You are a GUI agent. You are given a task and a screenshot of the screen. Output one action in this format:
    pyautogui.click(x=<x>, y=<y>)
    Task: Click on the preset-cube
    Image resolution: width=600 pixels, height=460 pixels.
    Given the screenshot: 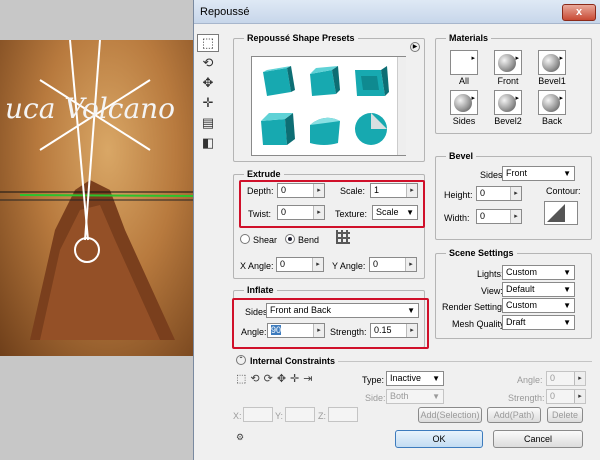 What is the action you would take?
    pyautogui.click(x=277, y=82)
    